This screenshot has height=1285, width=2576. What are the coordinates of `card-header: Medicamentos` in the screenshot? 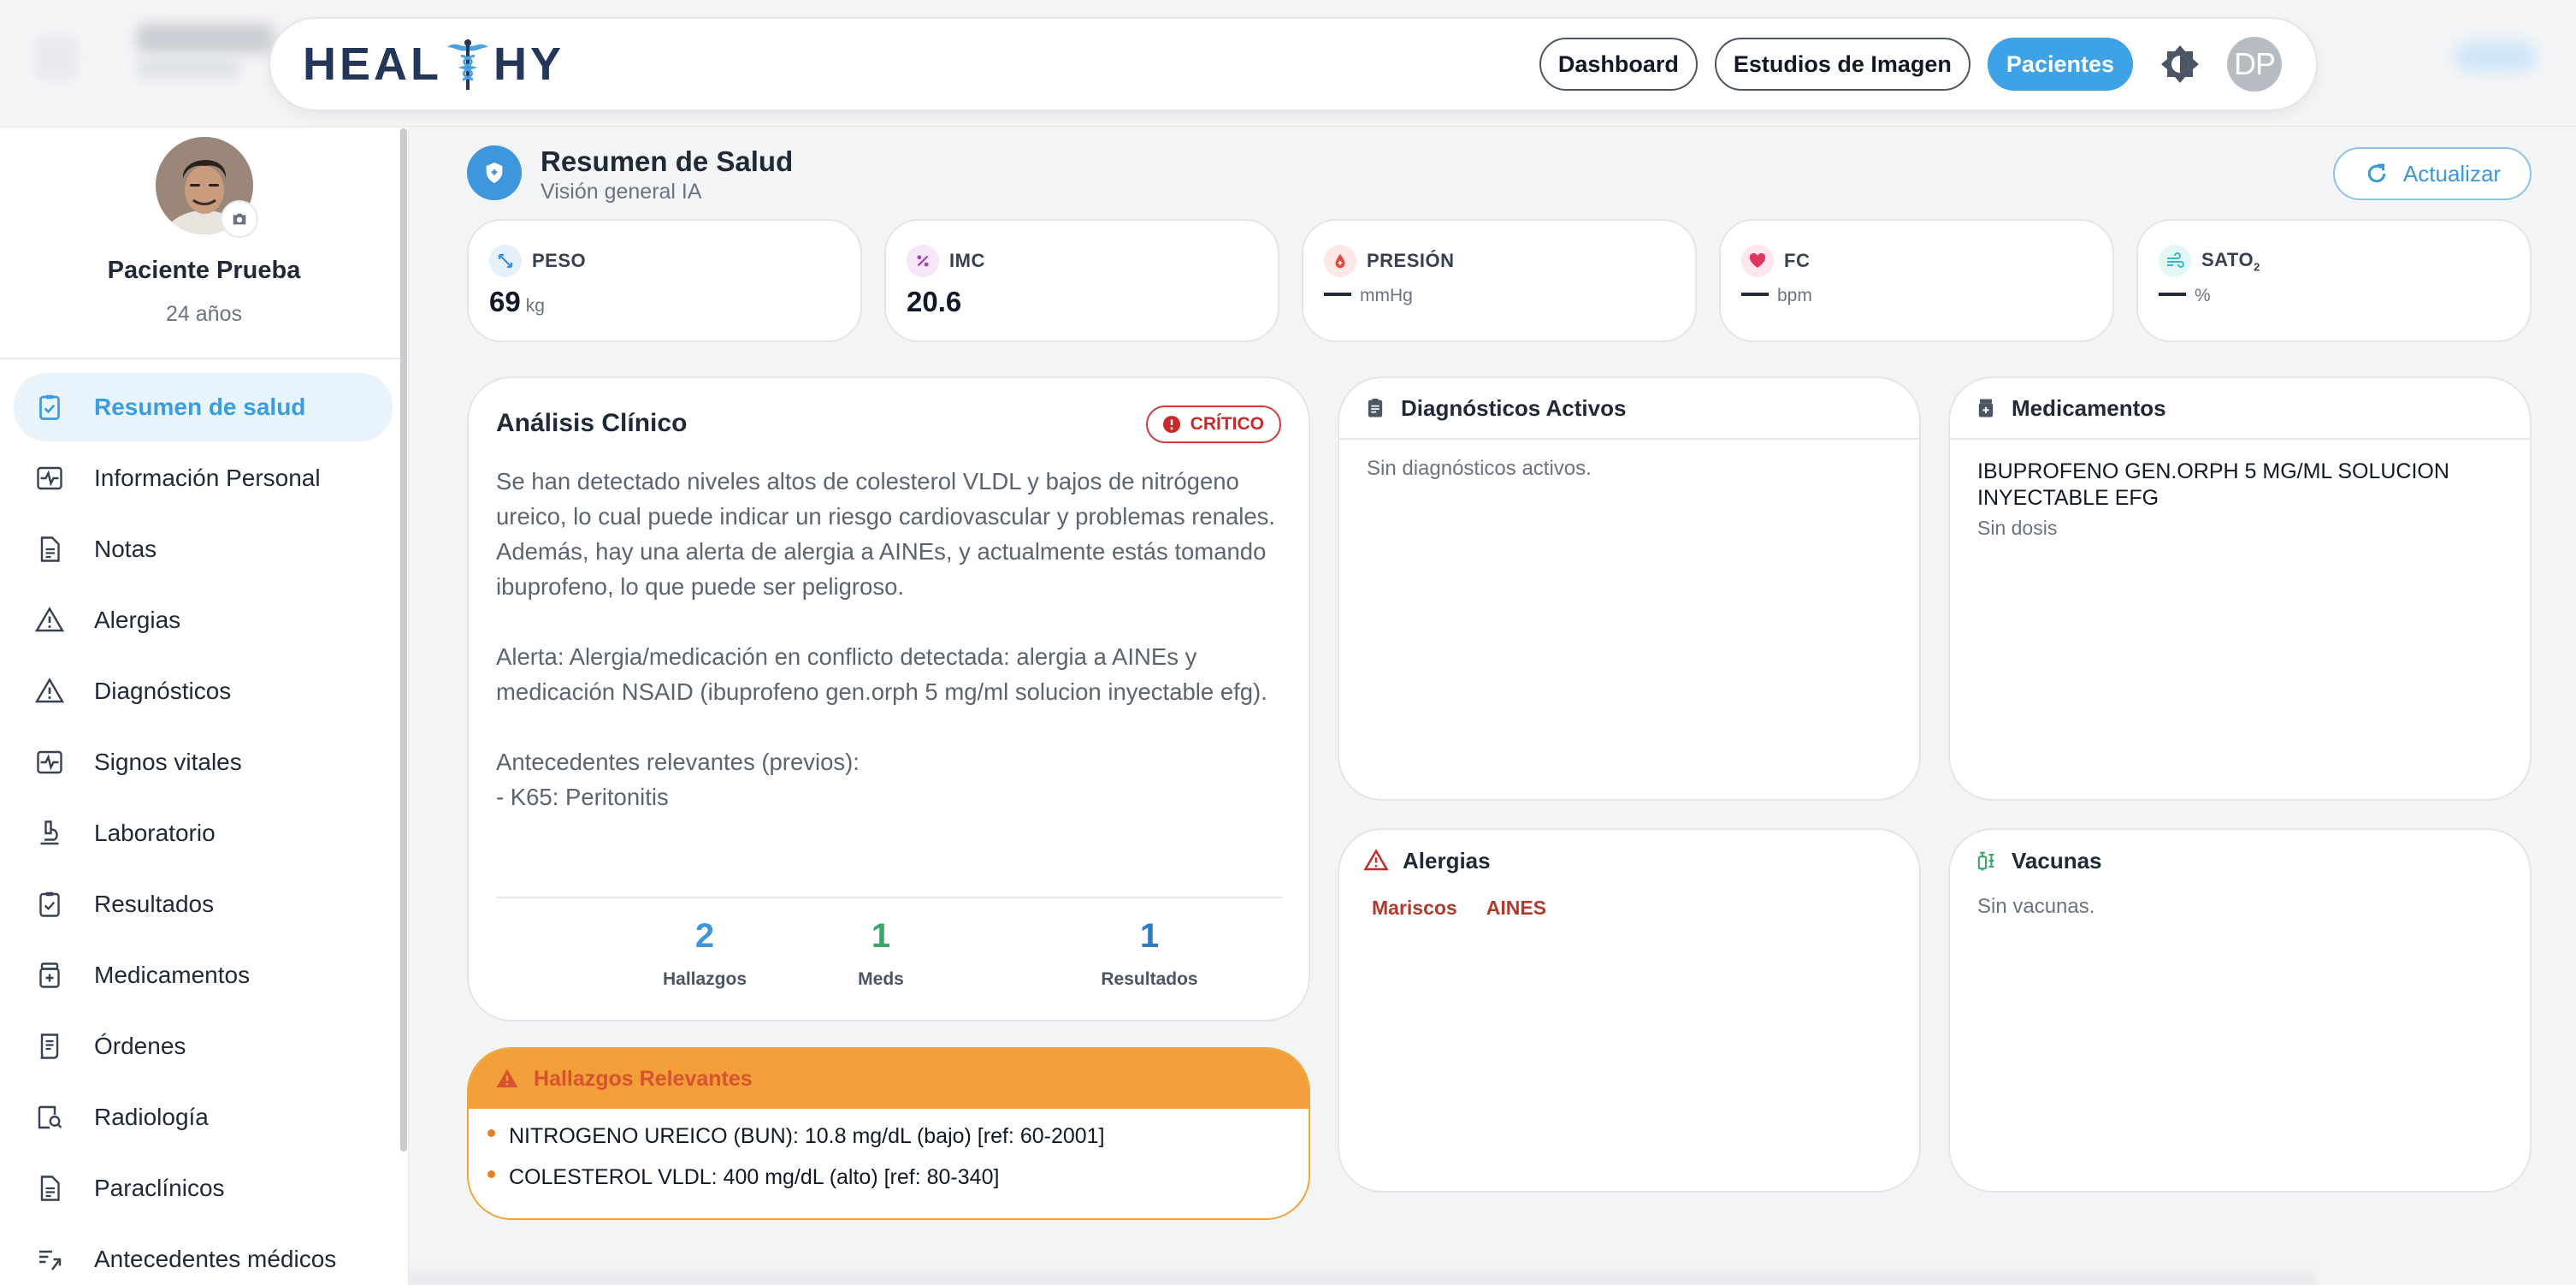 It's located at (2240, 409).